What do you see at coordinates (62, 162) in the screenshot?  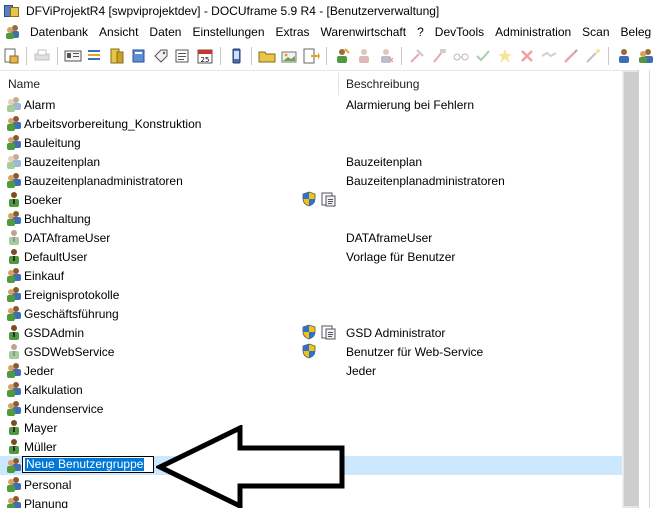 I see `item-name: Bauzeitenplan` at bounding box center [62, 162].